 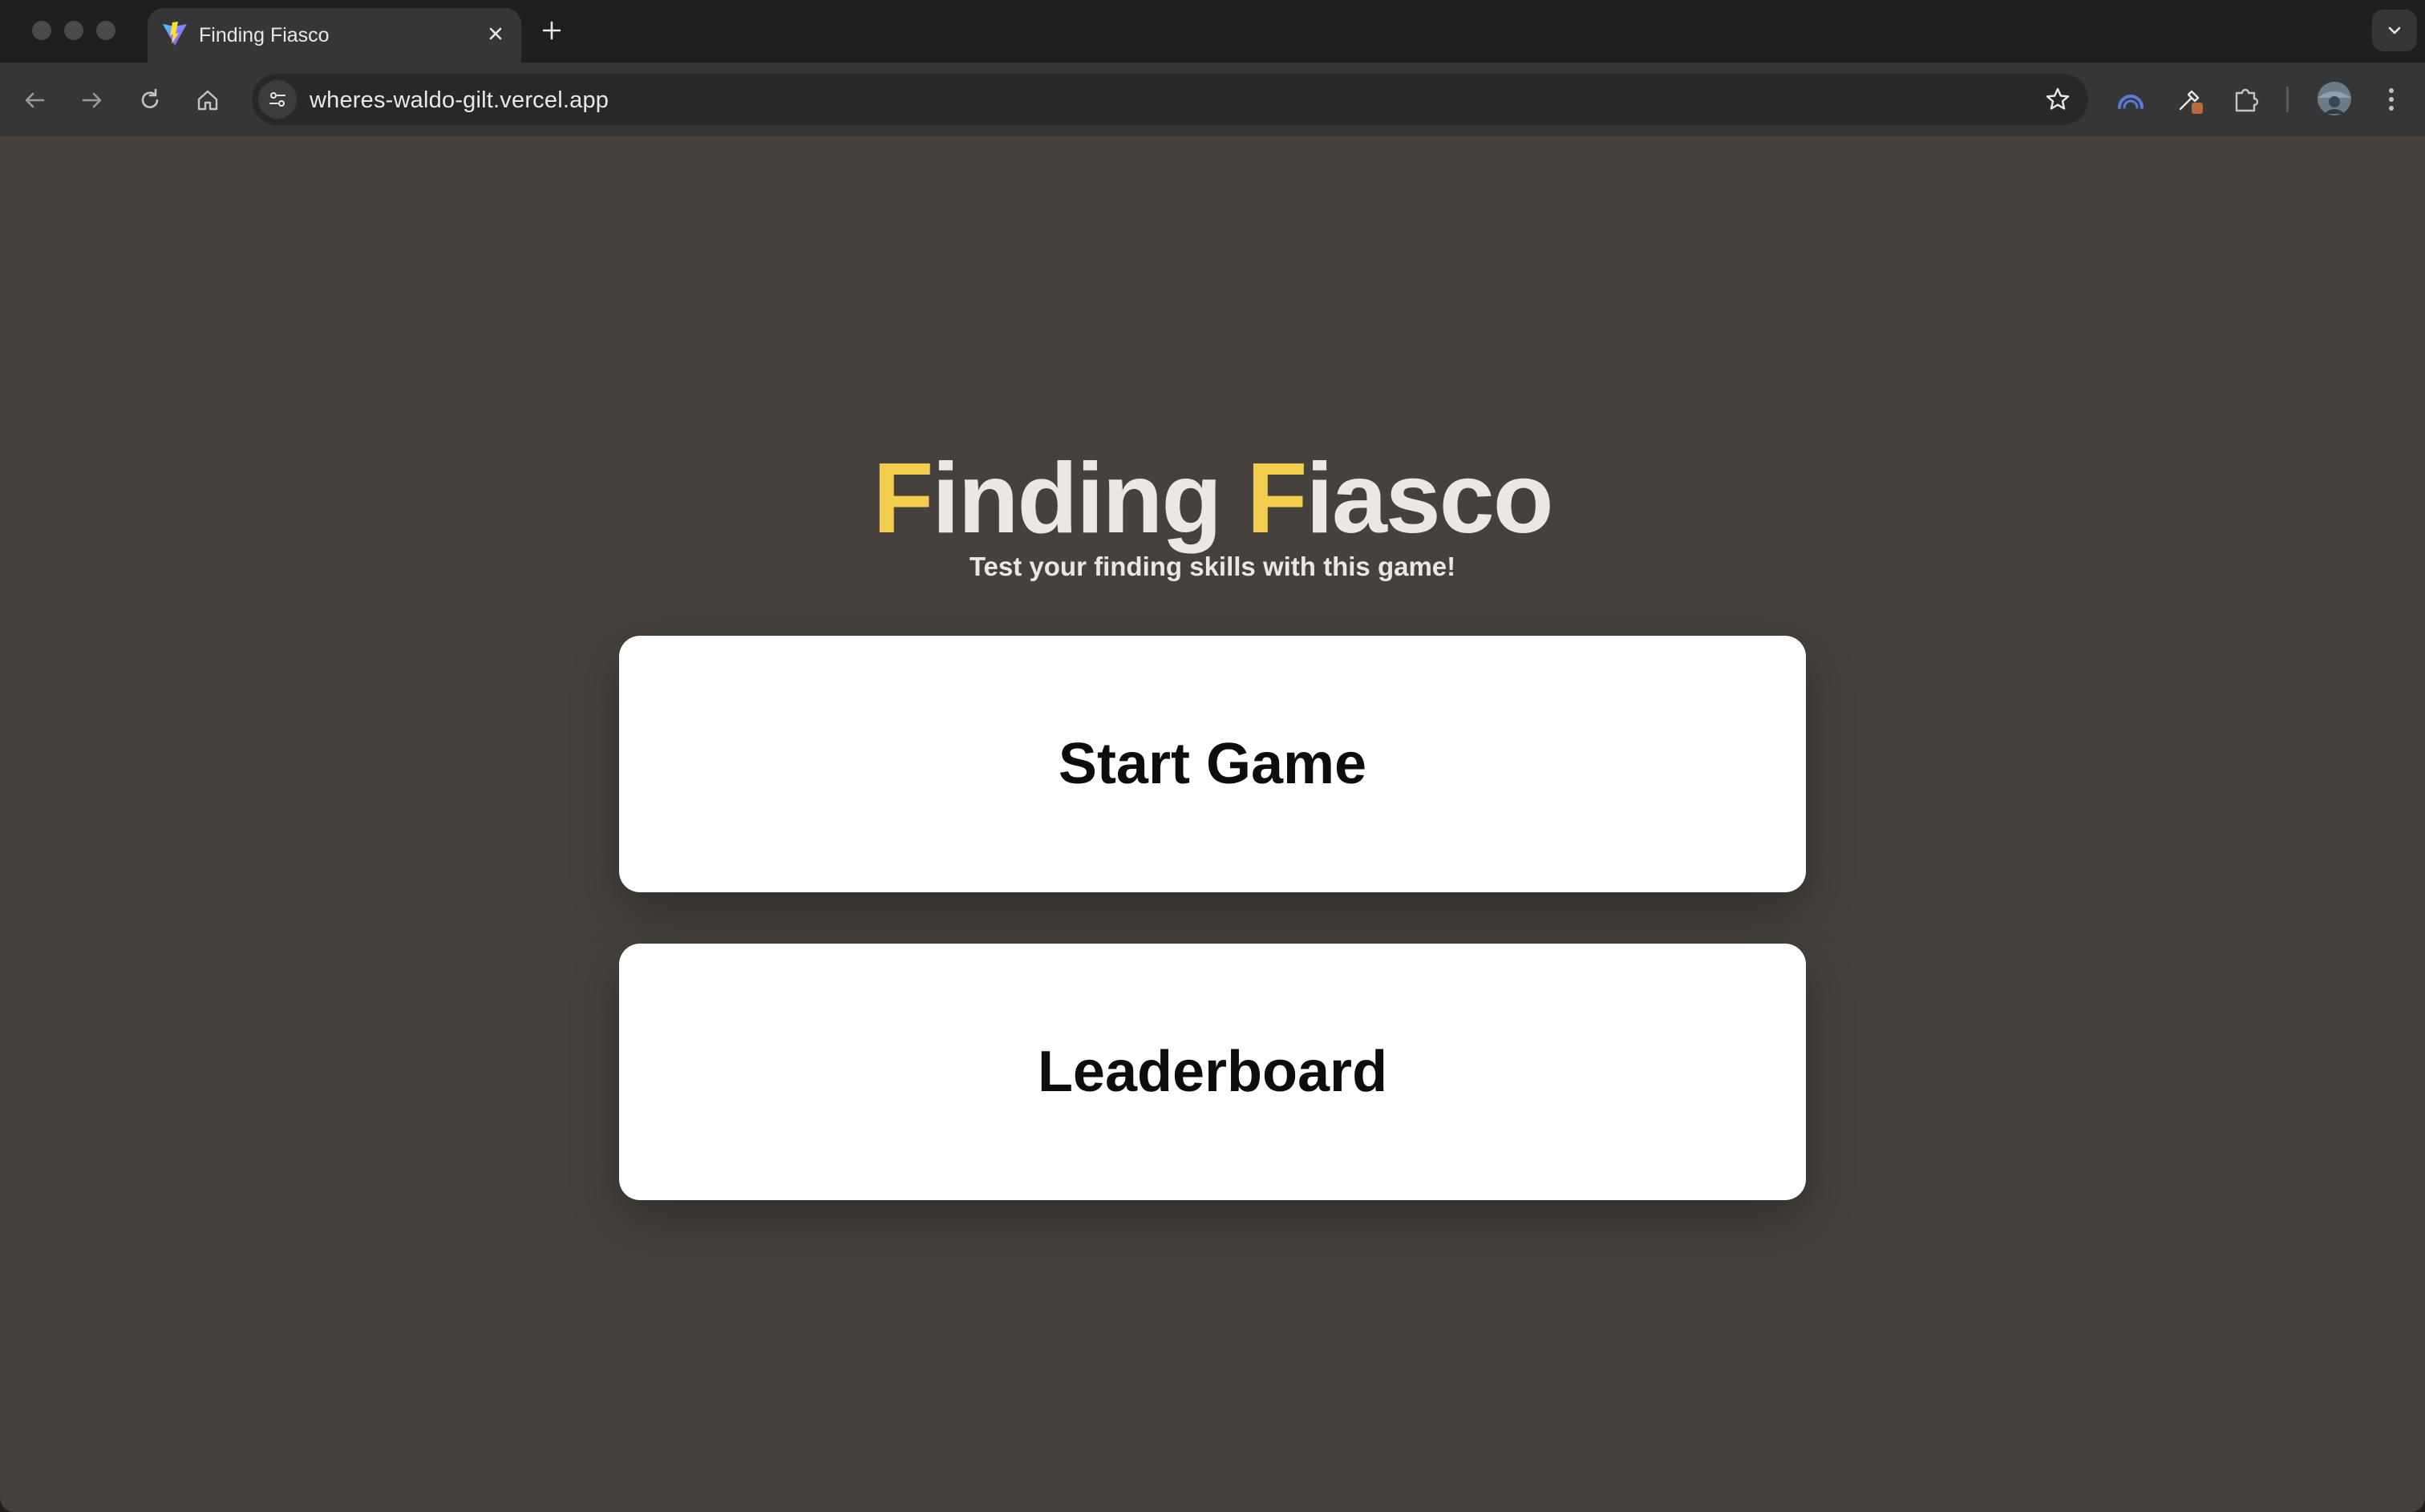 What do you see at coordinates (459, 100) in the screenshot?
I see `url-text: wheres-waldo-gilt.vercel.app` at bounding box center [459, 100].